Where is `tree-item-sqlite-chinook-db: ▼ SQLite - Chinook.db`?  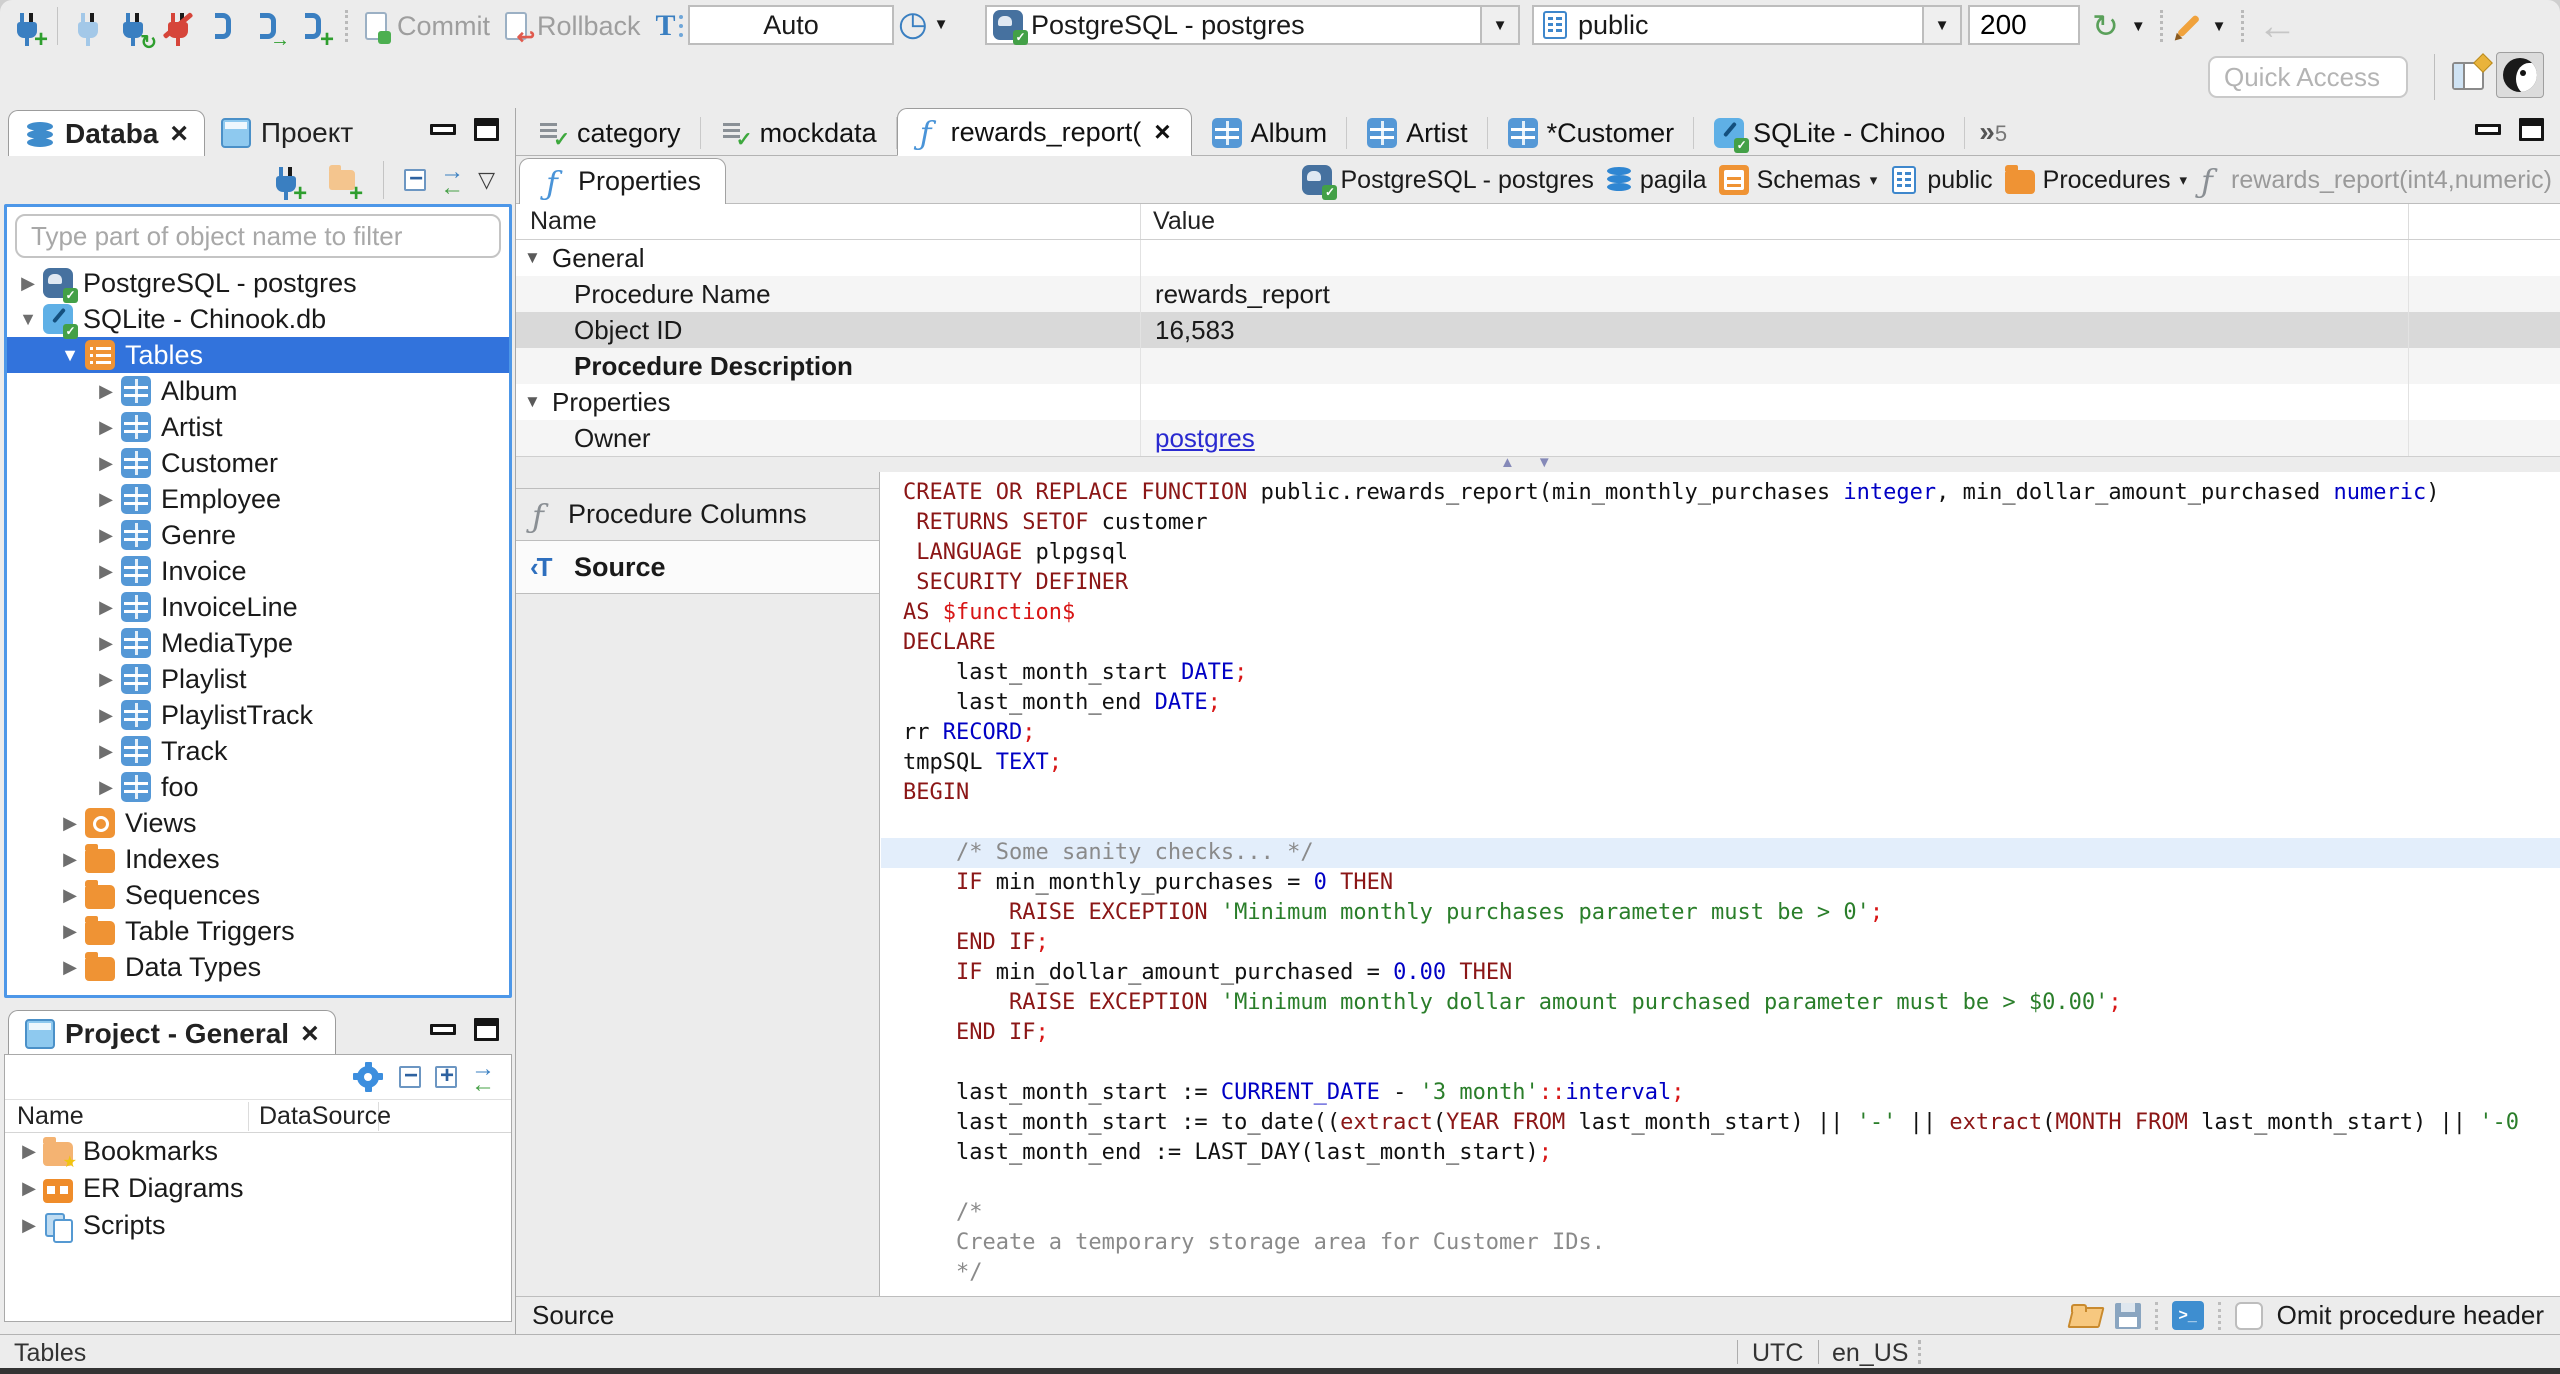 tree-item-sqlite-chinook-db: ▼ SQLite - Chinook.db is located at coordinates (258, 320).